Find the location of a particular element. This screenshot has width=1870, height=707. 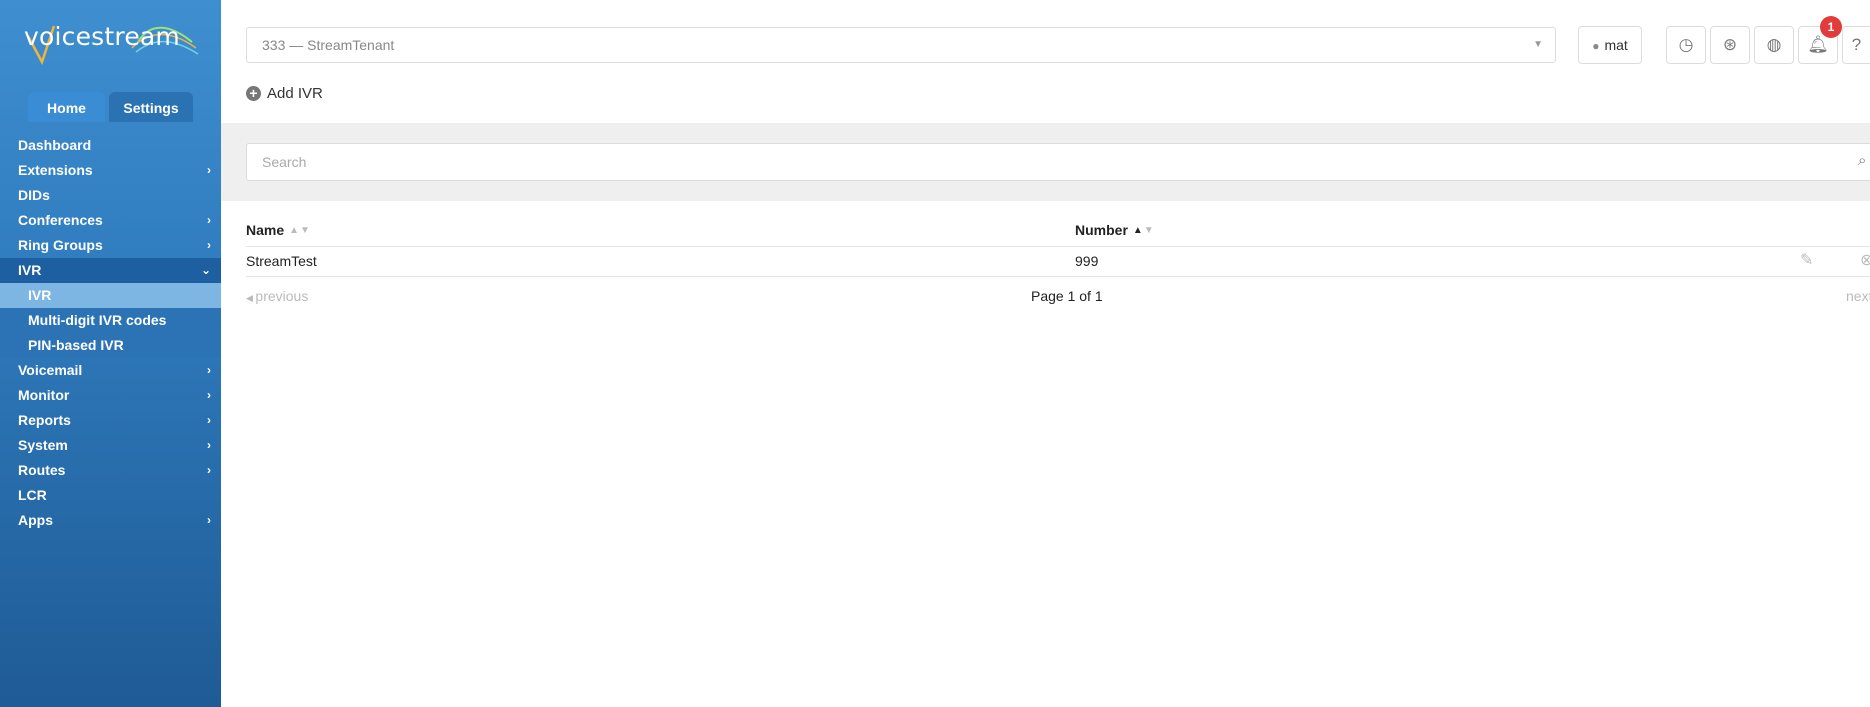

globe-icon: ◍ is located at coordinates (1774, 44).